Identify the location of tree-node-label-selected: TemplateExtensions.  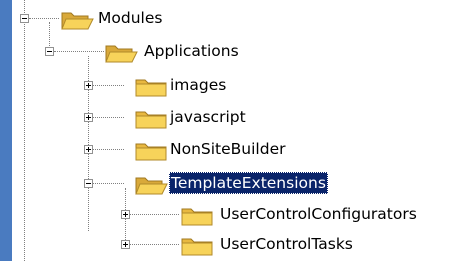
(248, 183).